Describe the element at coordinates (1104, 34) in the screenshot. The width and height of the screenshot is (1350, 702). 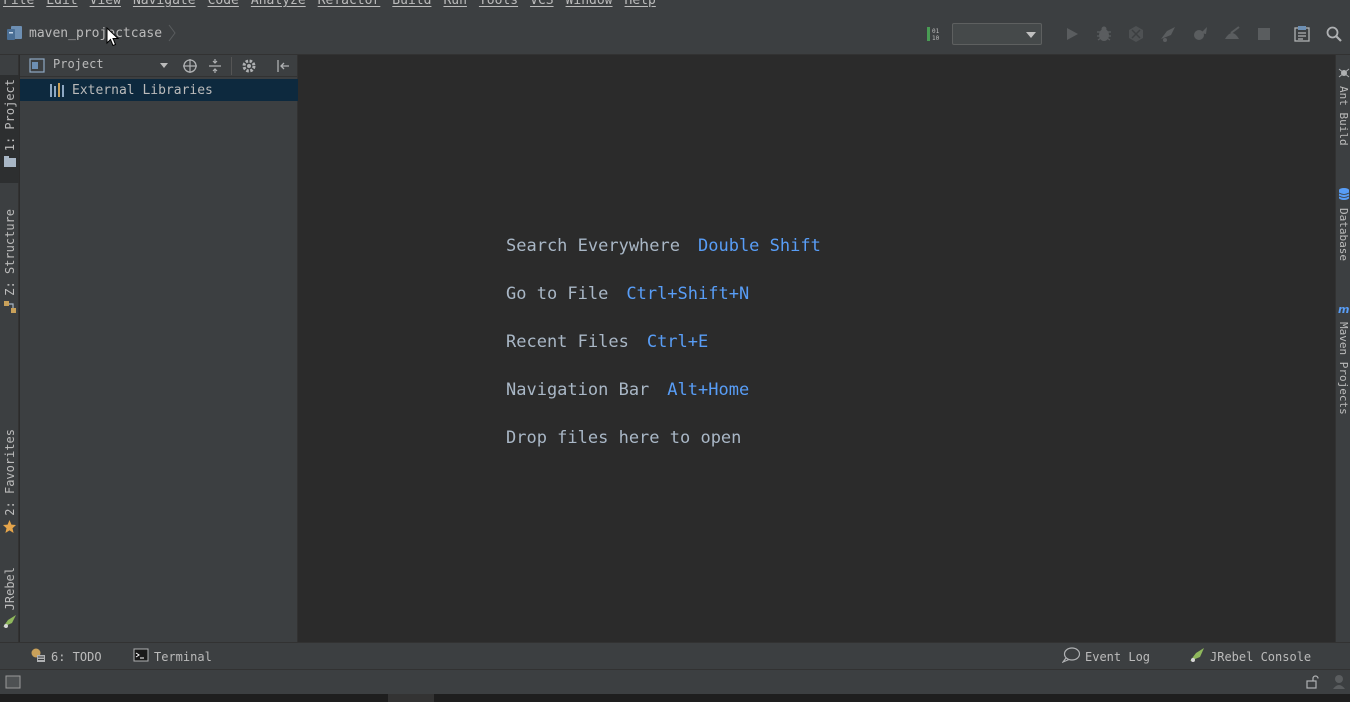
I see `debug-icon` at that location.